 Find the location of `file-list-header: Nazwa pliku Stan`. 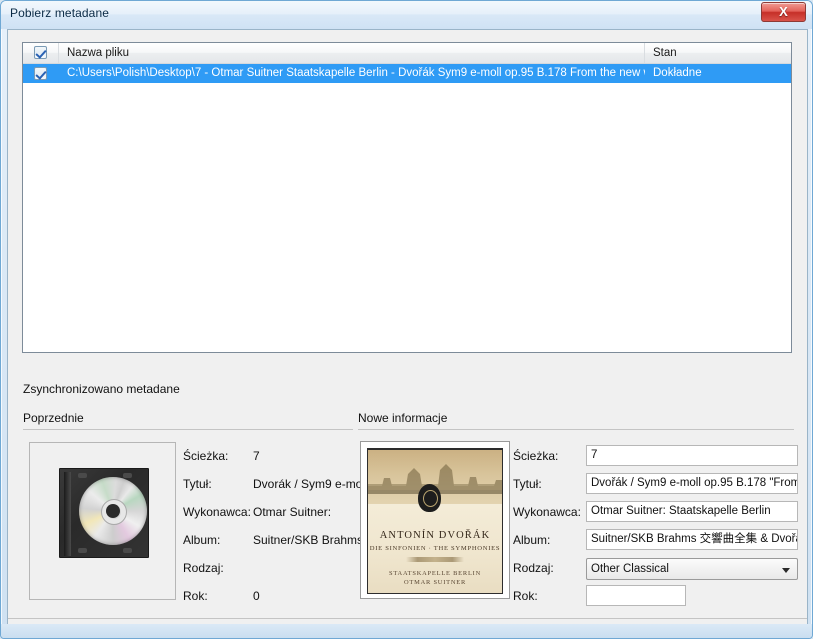

file-list-header: Nazwa pliku Stan is located at coordinates (407, 53).